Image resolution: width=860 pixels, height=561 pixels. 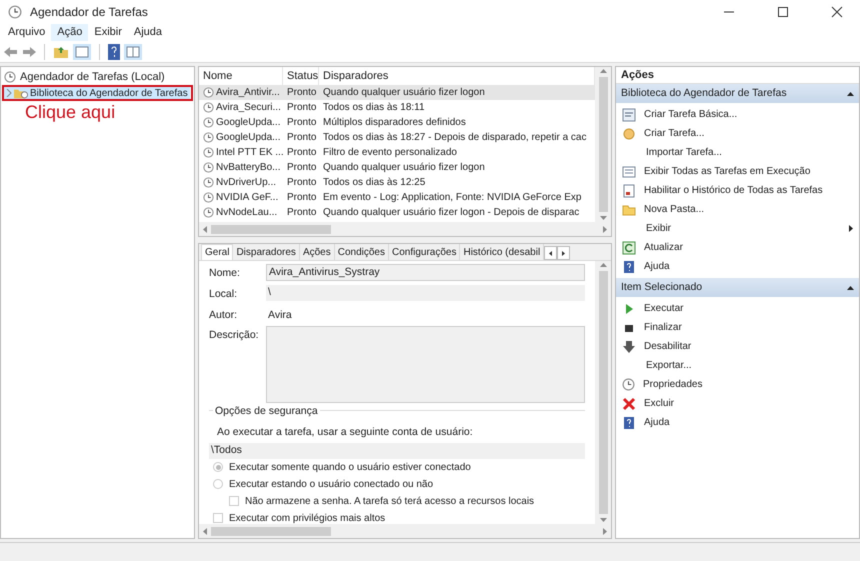 I want to click on table-cell-text: Todos os dias às 18:11, so click(x=373, y=108).